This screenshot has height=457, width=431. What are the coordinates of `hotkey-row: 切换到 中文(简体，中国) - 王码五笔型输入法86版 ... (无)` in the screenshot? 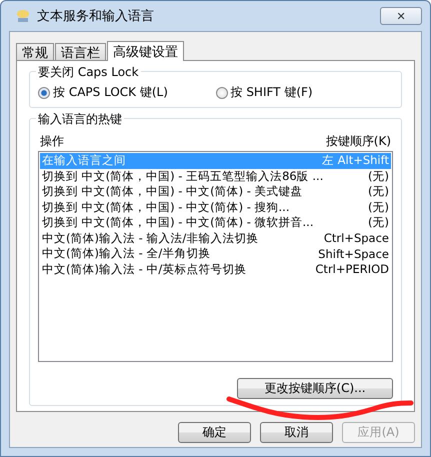 It's located at (215, 176).